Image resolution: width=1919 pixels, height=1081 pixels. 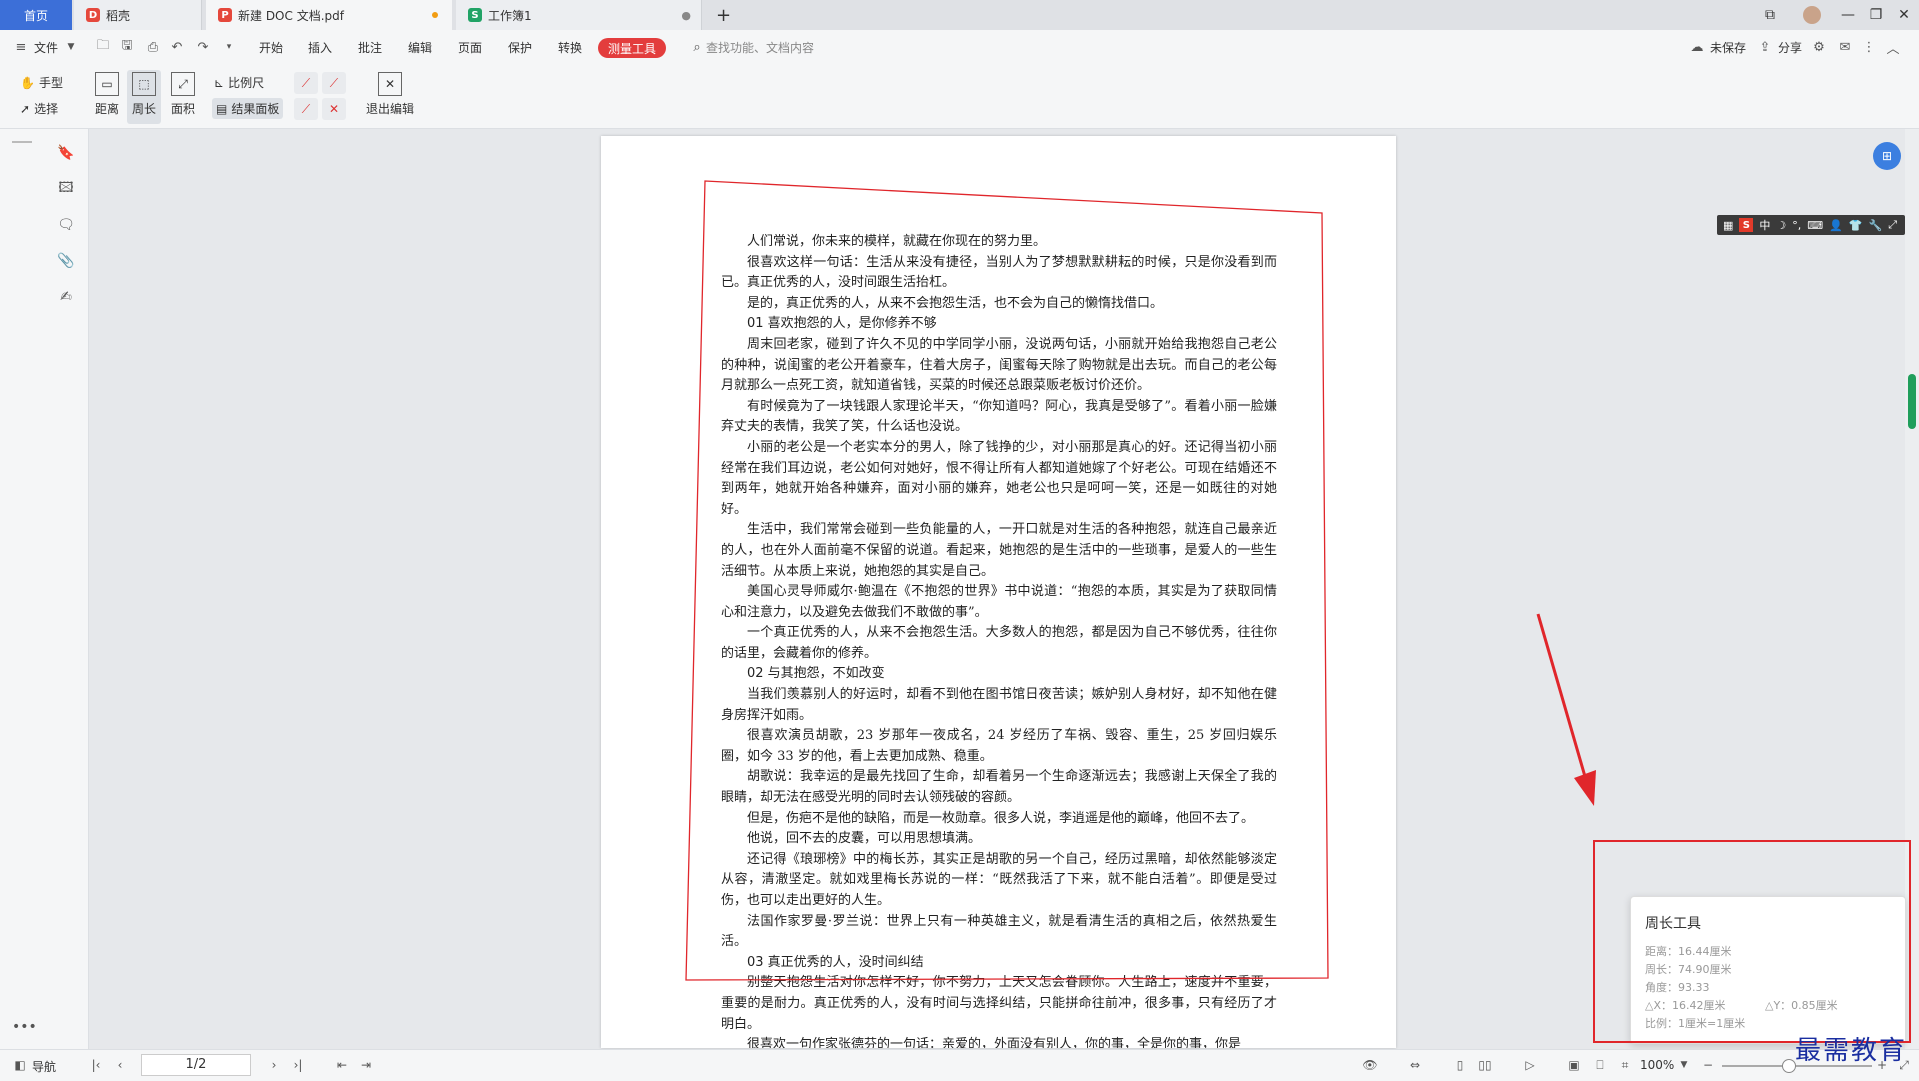 I want to click on actual-size-icon: ▣, so click(x=1574, y=1065).